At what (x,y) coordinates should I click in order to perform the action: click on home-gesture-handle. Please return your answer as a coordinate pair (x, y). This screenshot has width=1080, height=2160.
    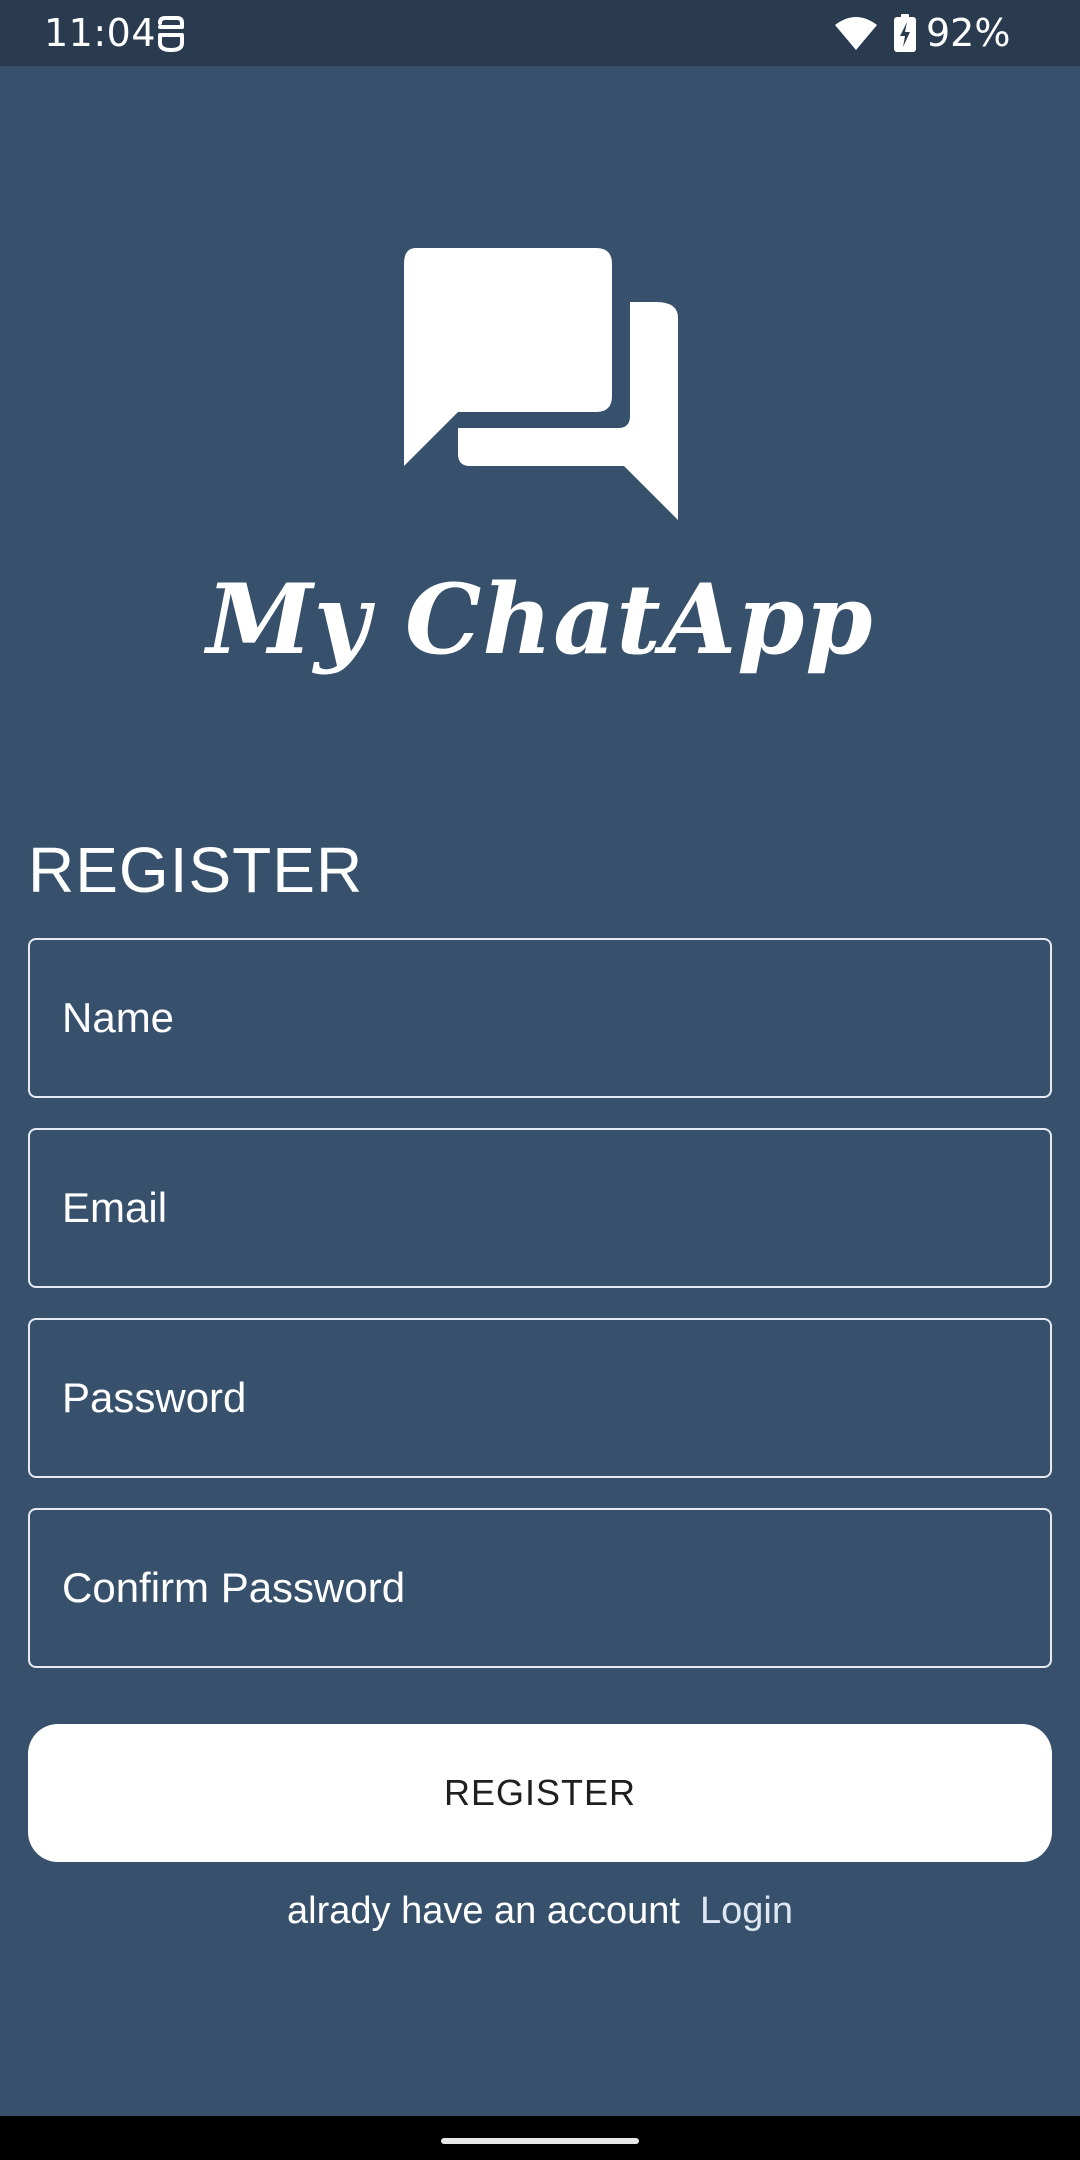
    Looking at the image, I should click on (540, 2141).